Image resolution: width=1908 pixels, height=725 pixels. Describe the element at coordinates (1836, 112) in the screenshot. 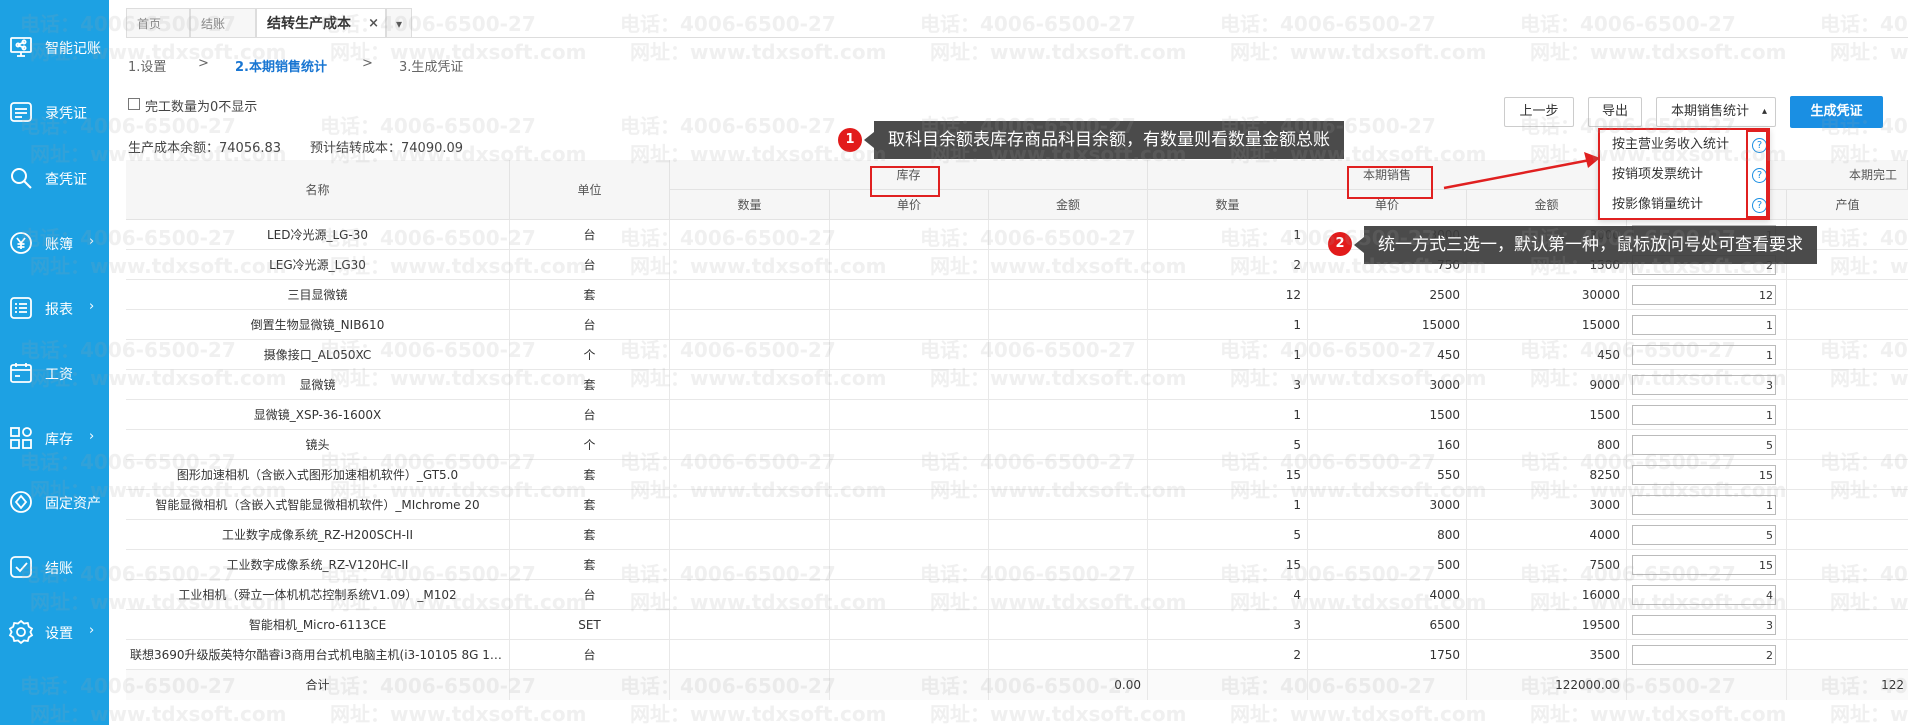

I see `generate-voucher-button: 生成凭证` at that location.